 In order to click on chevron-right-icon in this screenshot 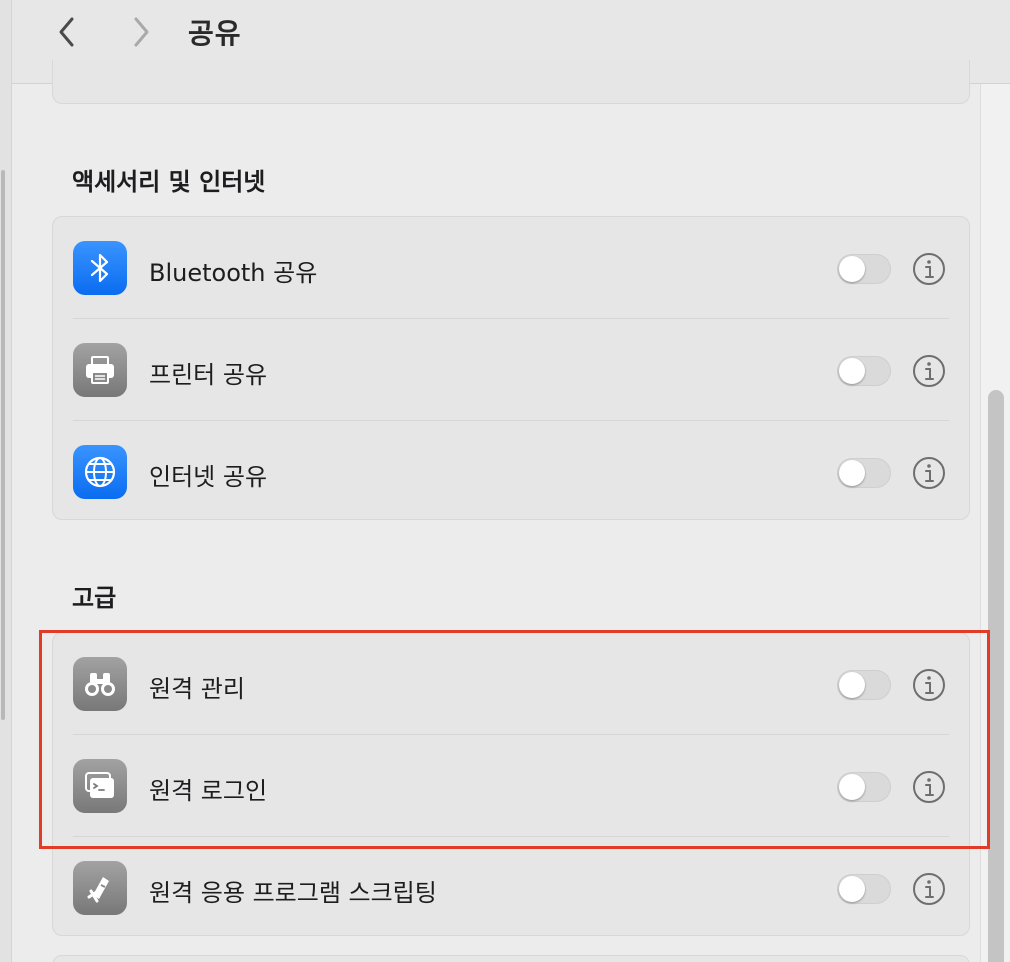, I will do `click(141, 32)`.